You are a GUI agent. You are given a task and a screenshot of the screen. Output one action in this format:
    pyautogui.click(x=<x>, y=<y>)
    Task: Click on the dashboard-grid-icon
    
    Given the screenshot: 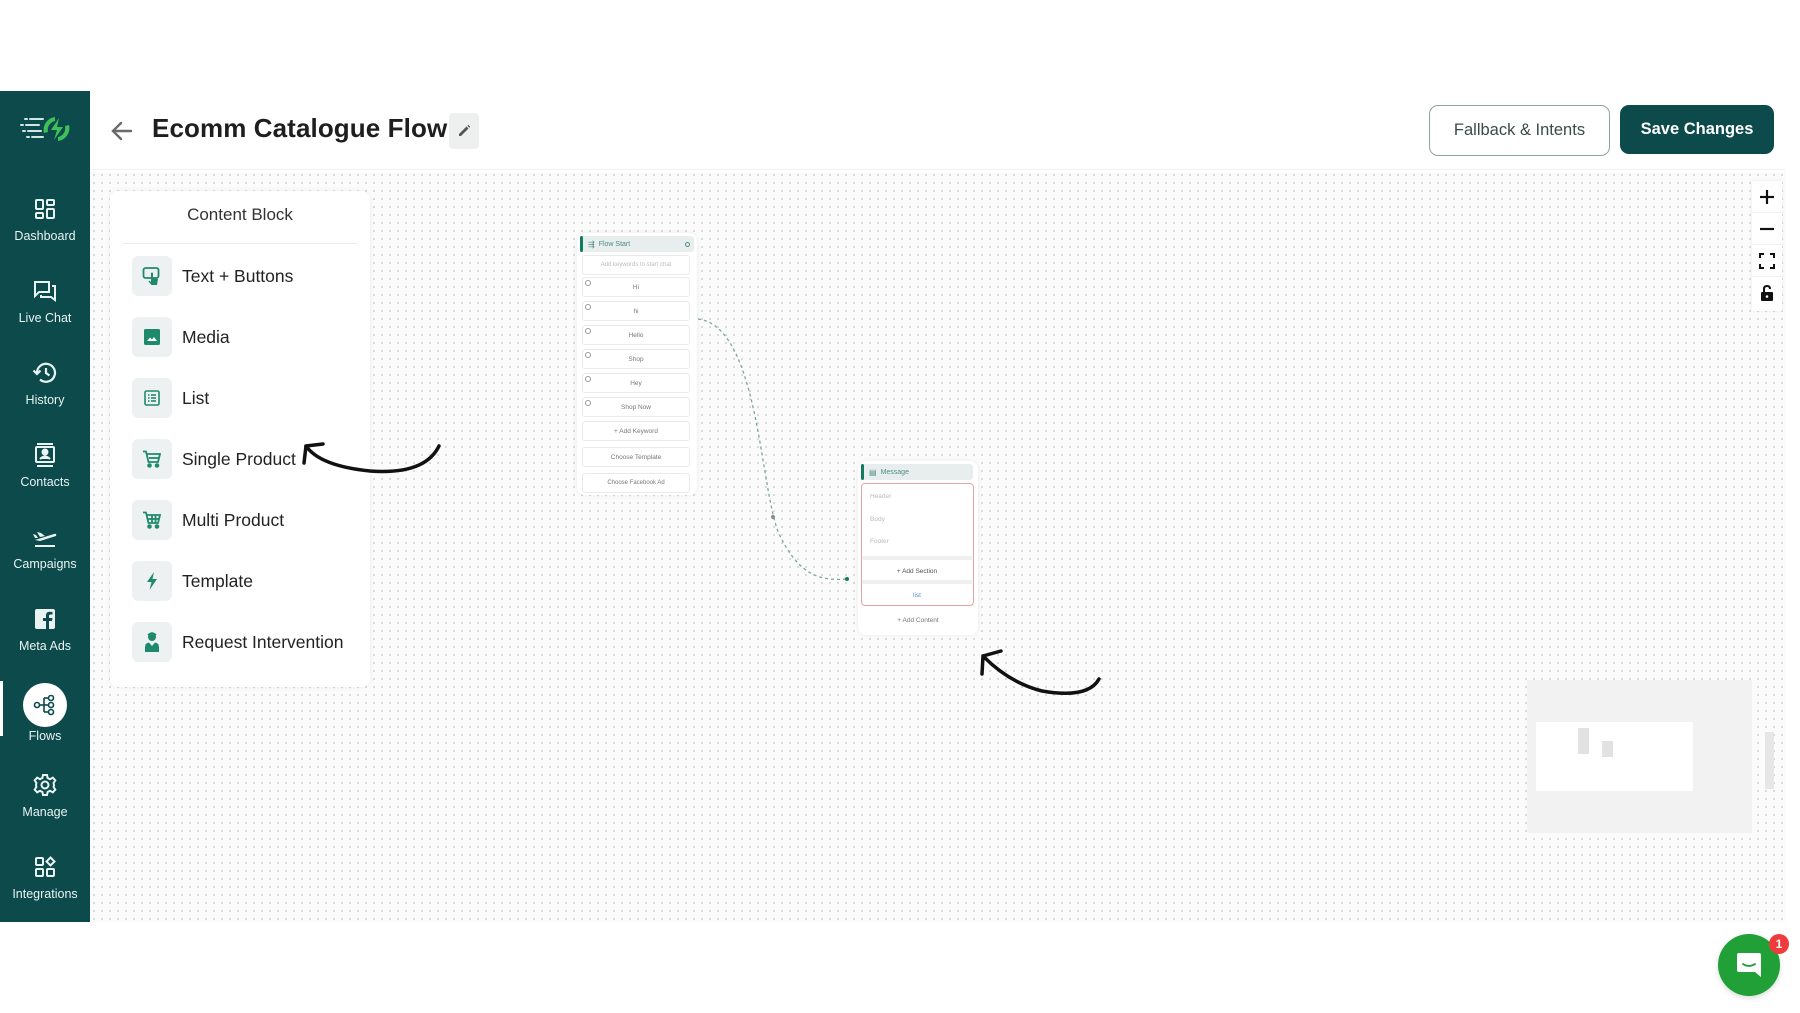 What is the action you would take?
    pyautogui.click(x=45, y=209)
    